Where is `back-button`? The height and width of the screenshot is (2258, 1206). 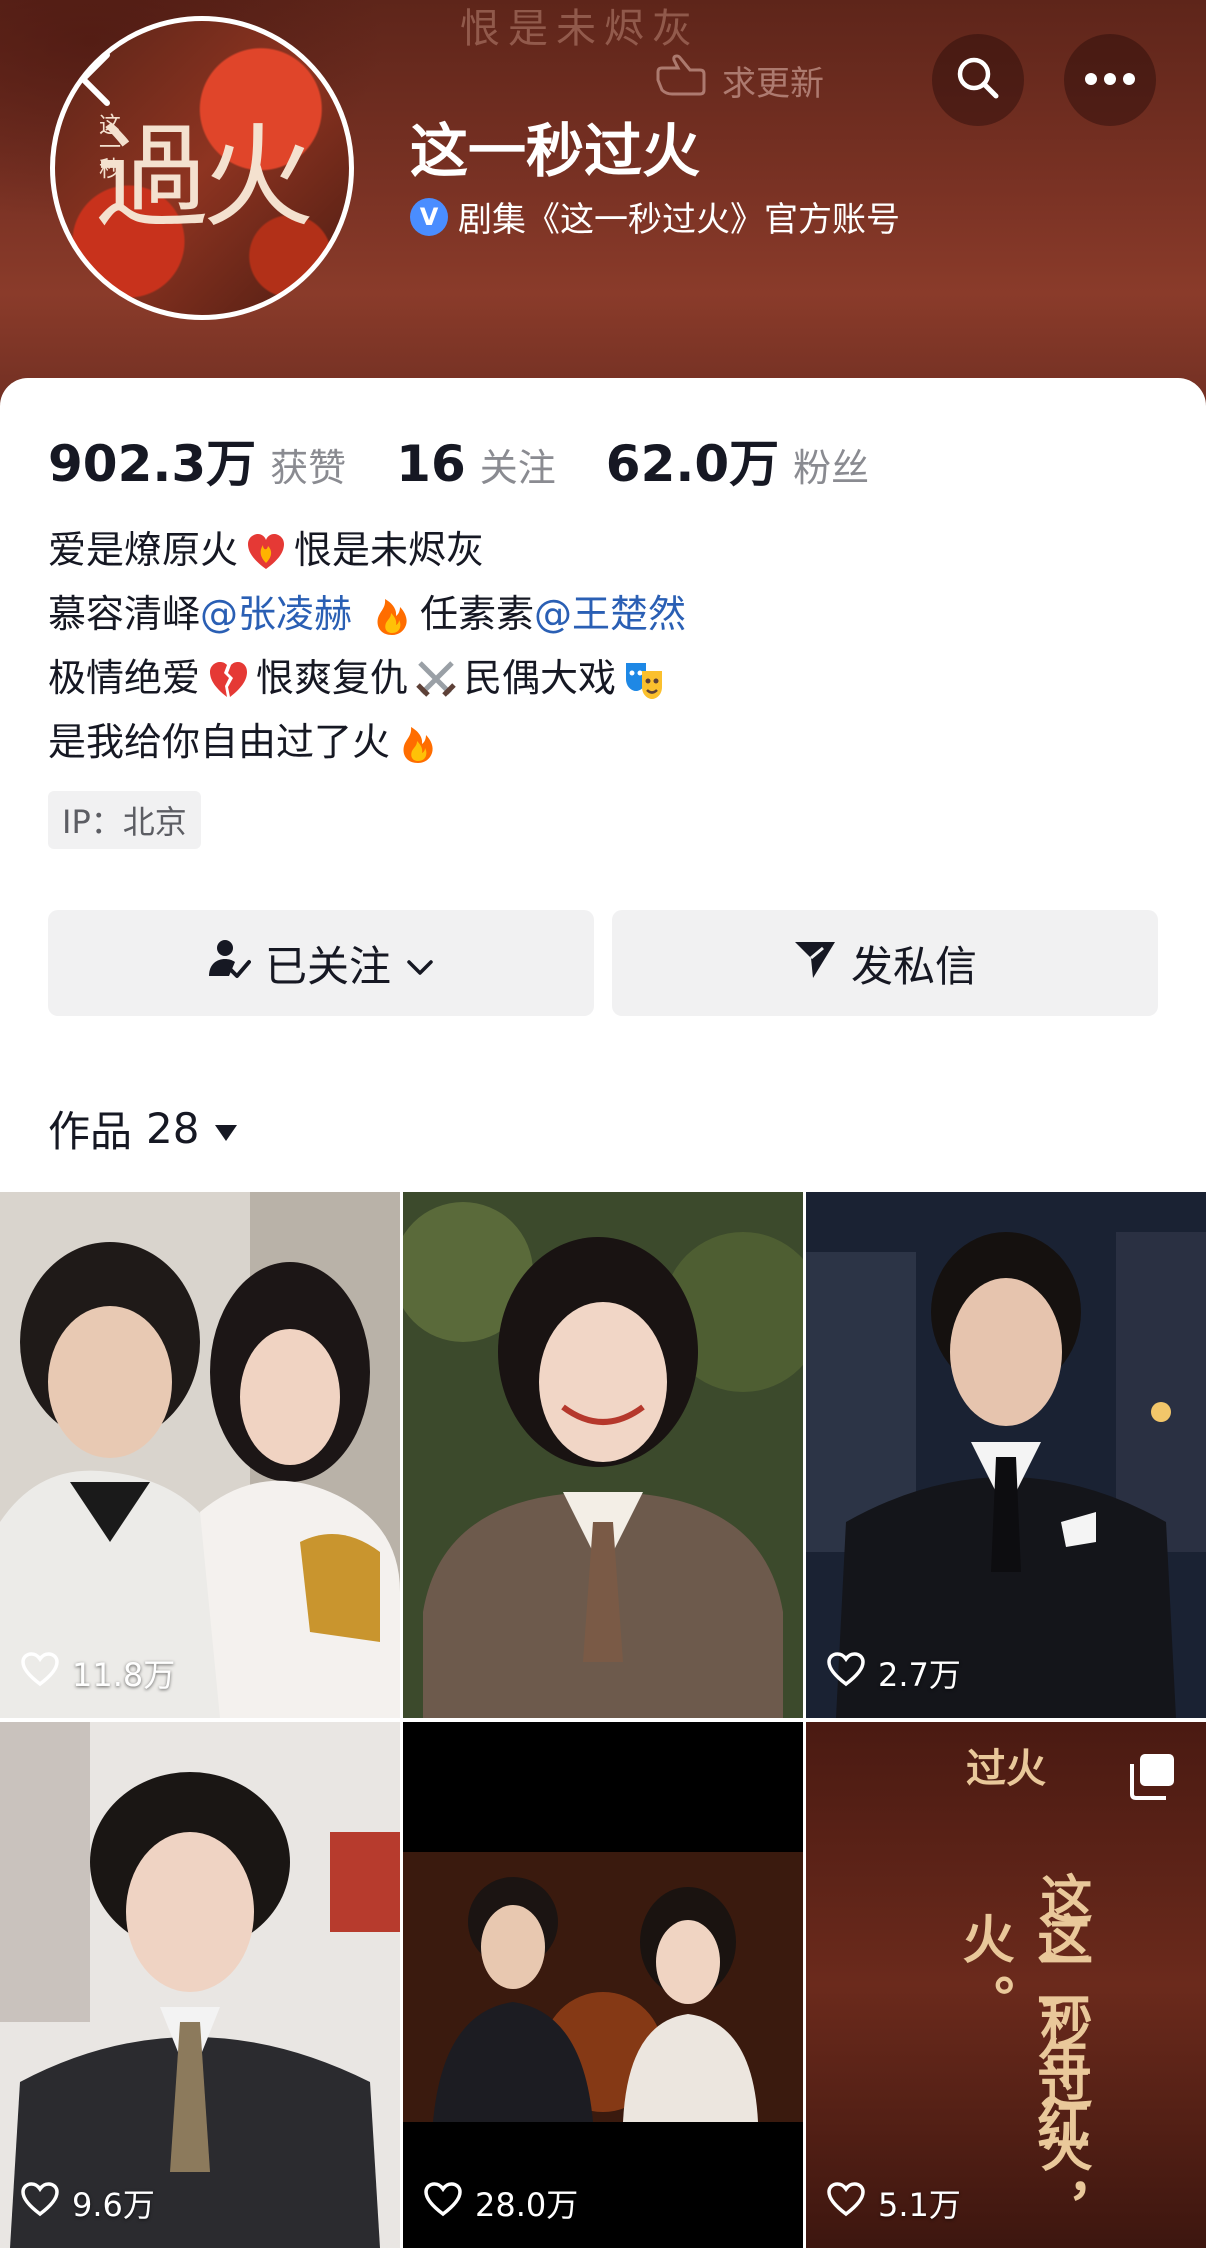
back-button is located at coordinates (95, 81).